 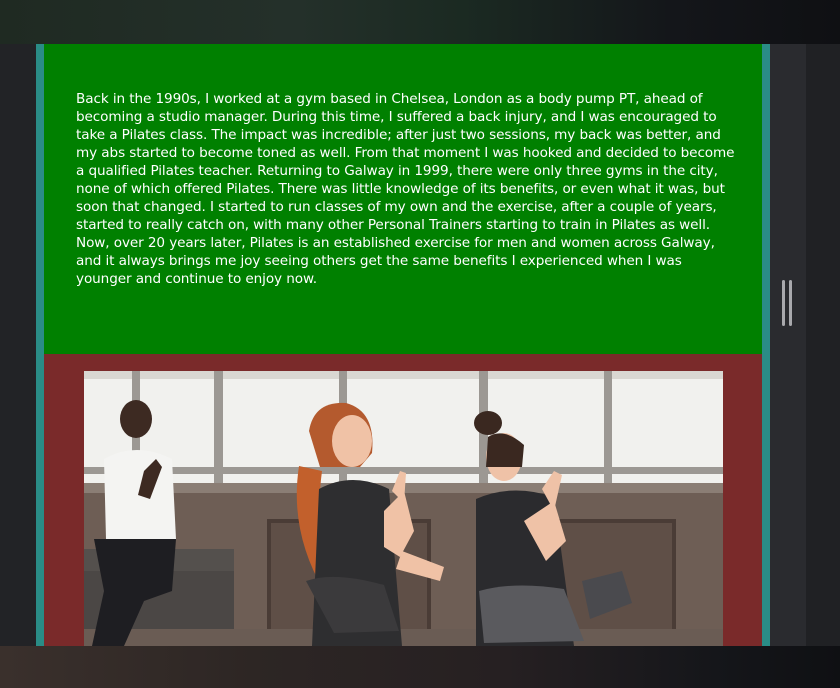 What do you see at coordinates (420, 667) in the screenshot?
I see `bottom-window-bar` at bounding box center [420, 667].